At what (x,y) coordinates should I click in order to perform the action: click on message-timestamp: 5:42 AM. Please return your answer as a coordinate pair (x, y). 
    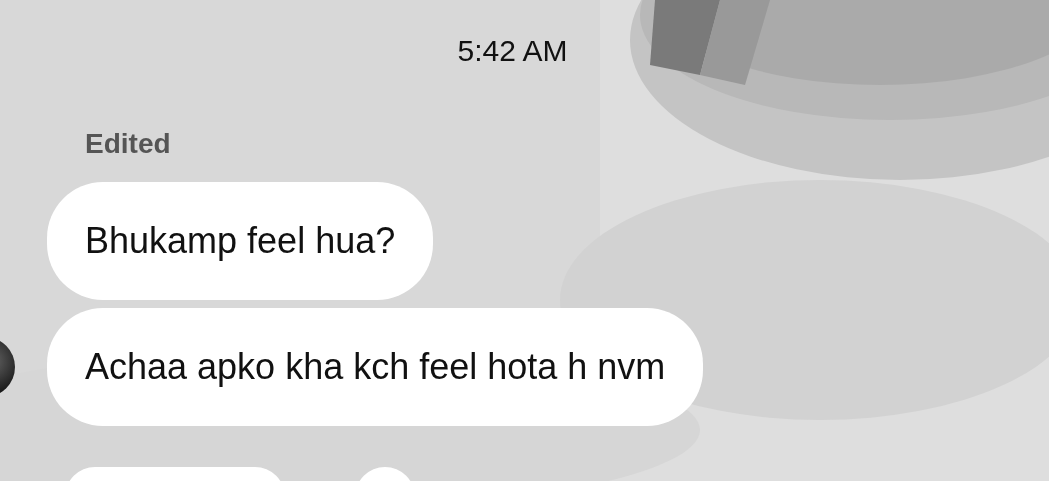
    Looking at the image, I should click on (512, 51).